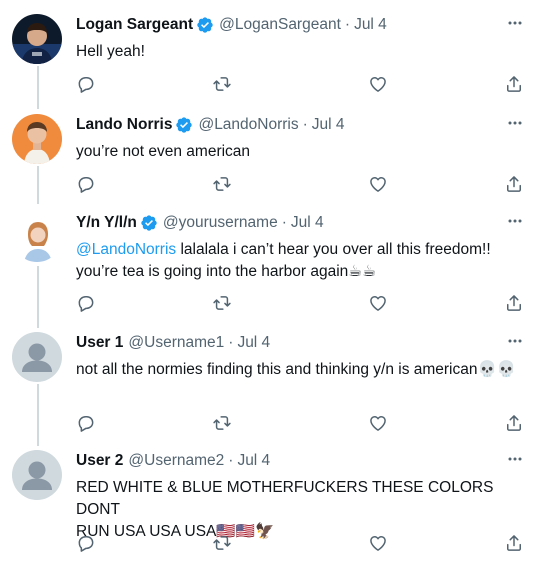  I want to click on display-name: Logan Sargeant, so click(134, 25).